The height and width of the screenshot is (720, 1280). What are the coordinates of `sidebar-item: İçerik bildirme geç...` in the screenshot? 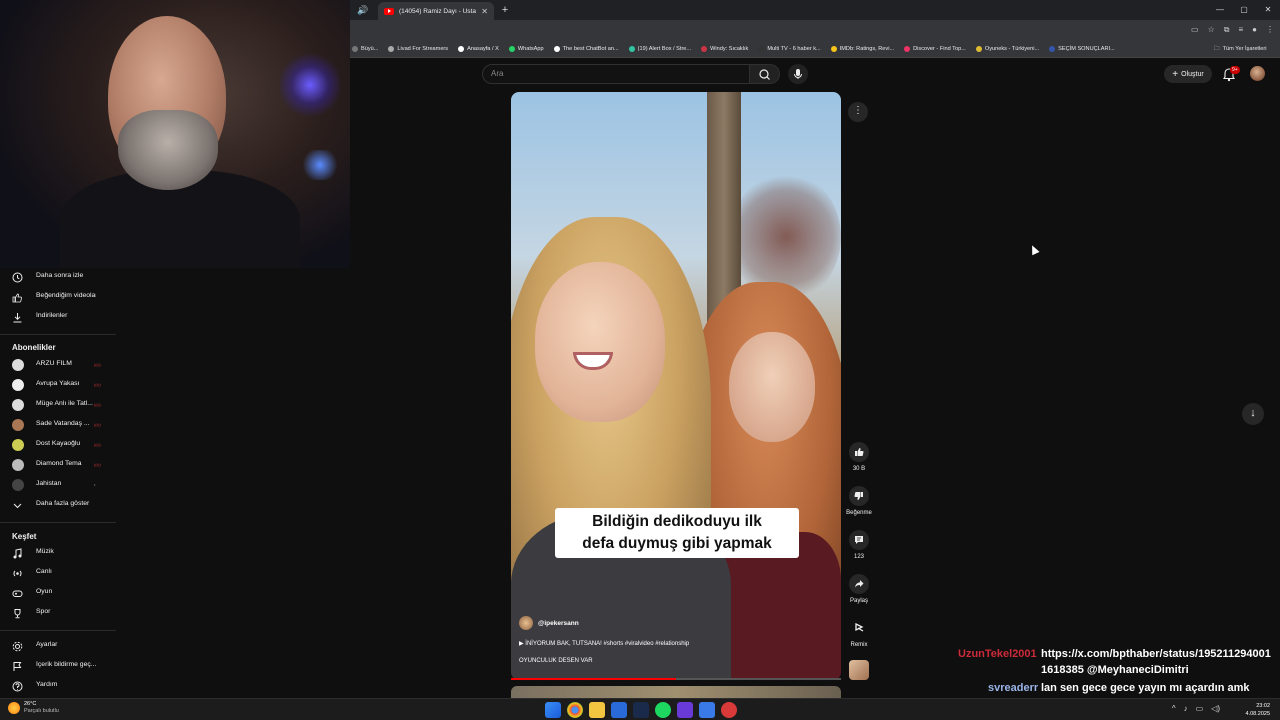 It's located at (58, 666).